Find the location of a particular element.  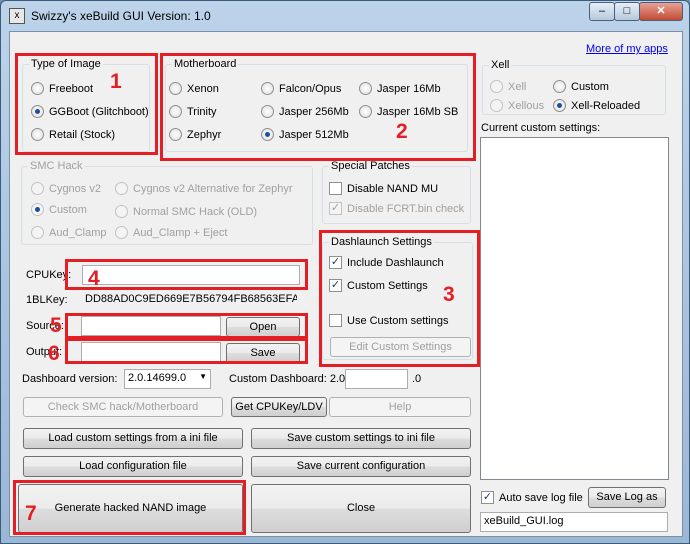

app-icon: x is located at coordinates (17, 16).